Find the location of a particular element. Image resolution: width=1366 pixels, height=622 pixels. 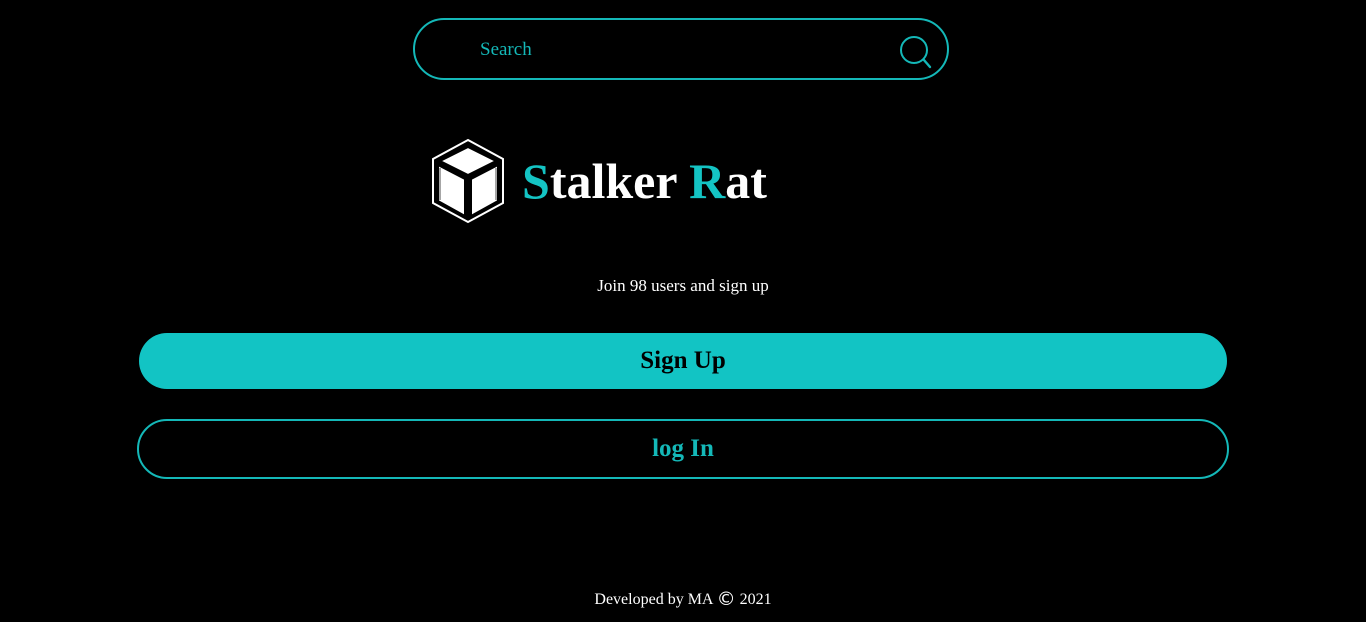

brand-title-initial-r: R is located at coordinates (707, 181).